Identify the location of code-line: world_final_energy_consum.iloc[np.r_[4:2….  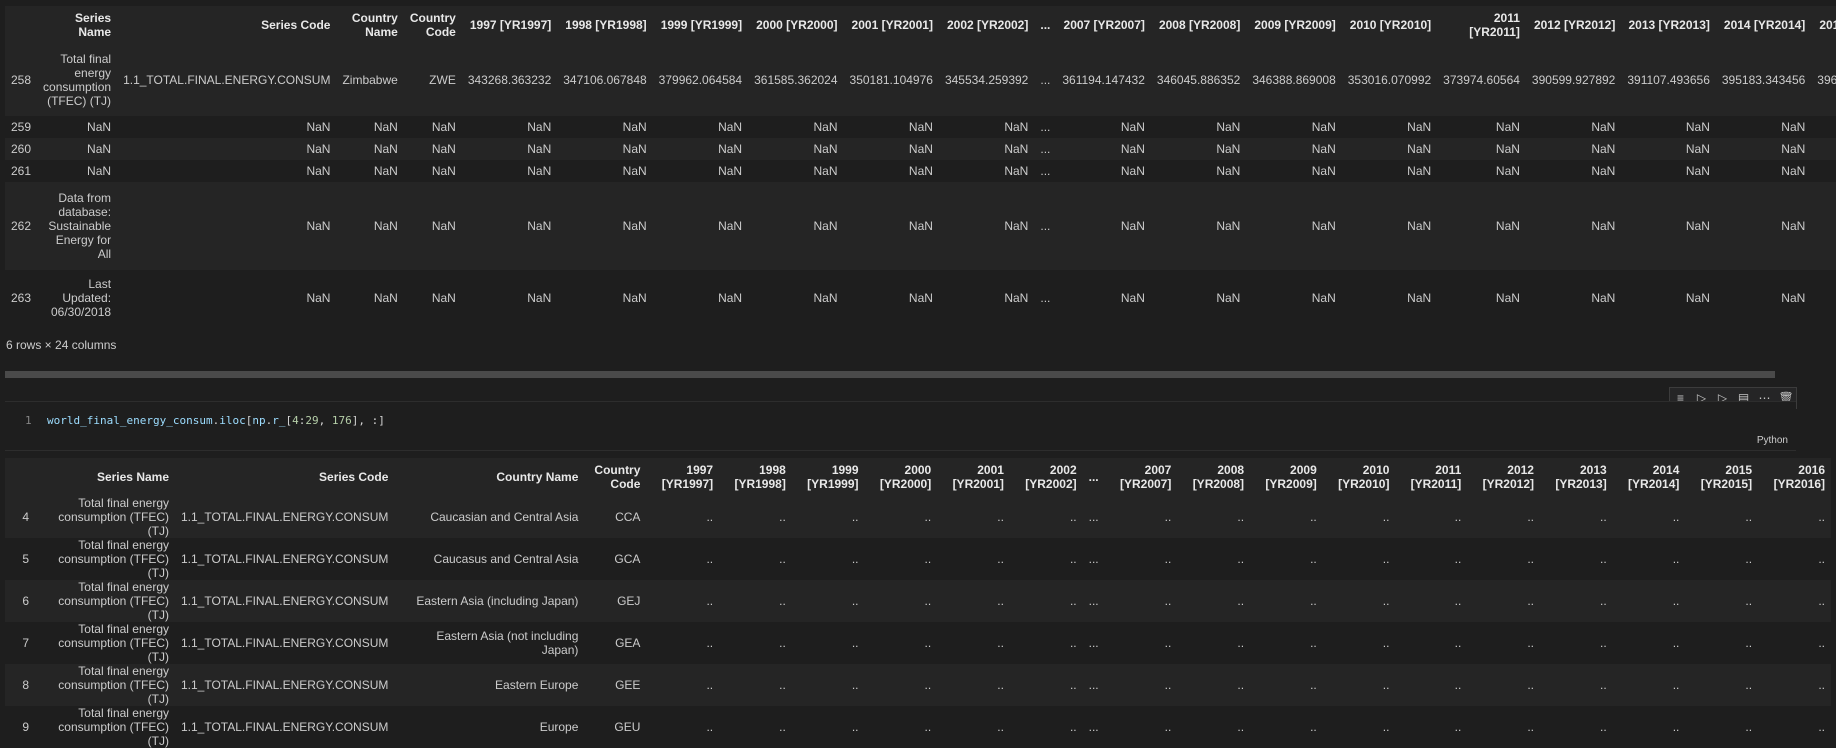
(216, 420).